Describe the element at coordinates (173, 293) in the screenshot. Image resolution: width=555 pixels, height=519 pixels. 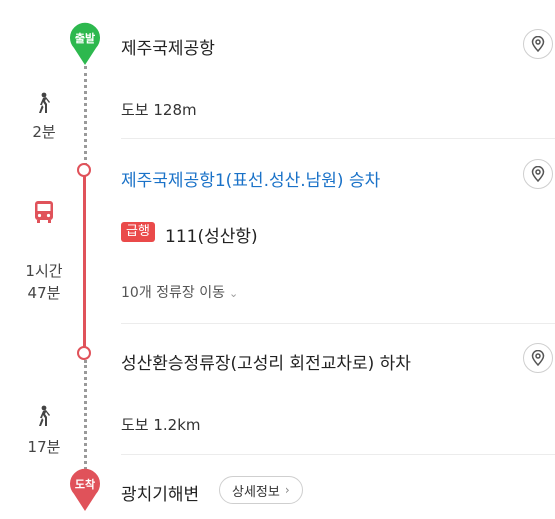
I see `stops-count-label: 10개 정류장 이동` at that location.